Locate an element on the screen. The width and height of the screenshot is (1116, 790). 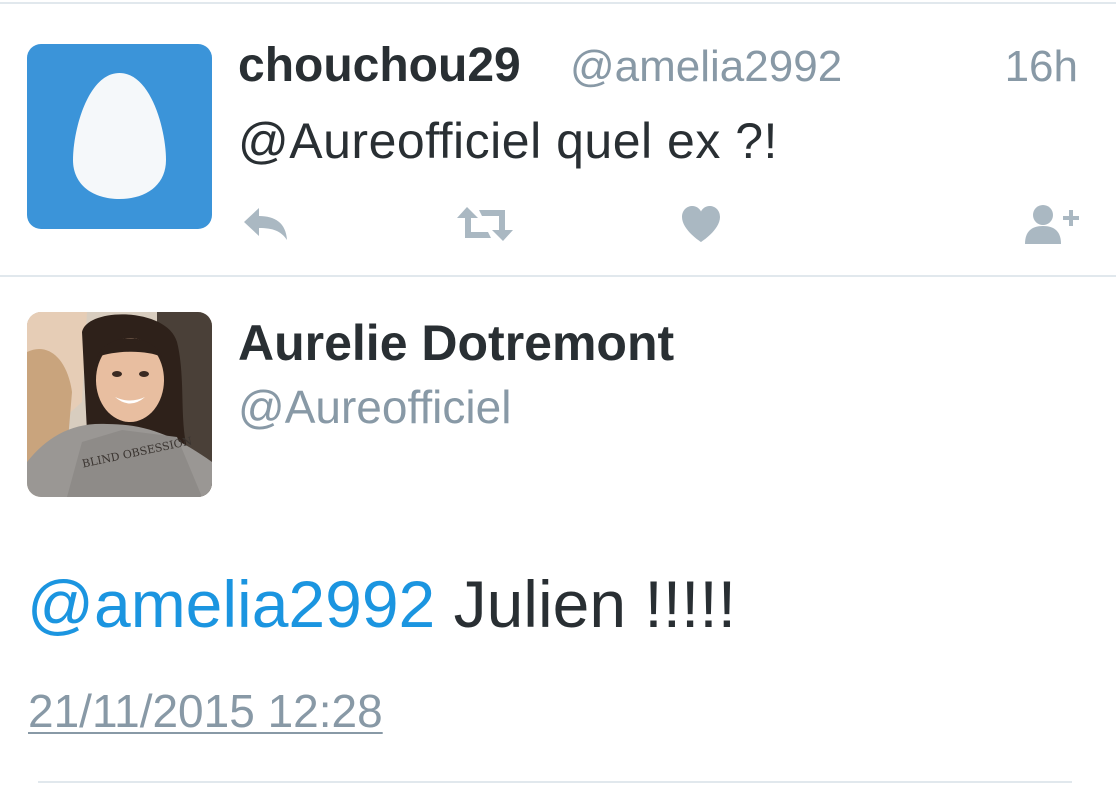
user-handle: @amelia2992 is located at coordinates (706, 67).